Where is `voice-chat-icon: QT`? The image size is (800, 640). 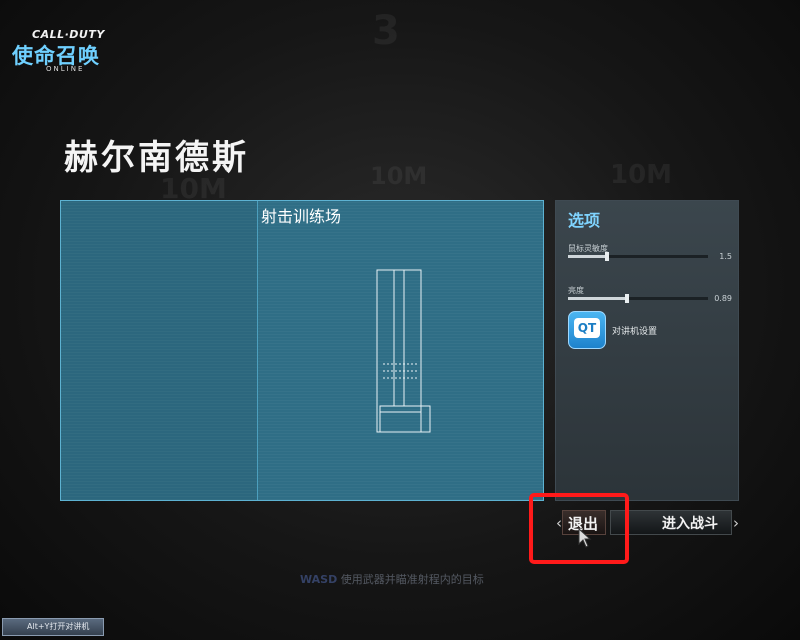
voice-chat-icon: QT is located at coordinates (587, 330).